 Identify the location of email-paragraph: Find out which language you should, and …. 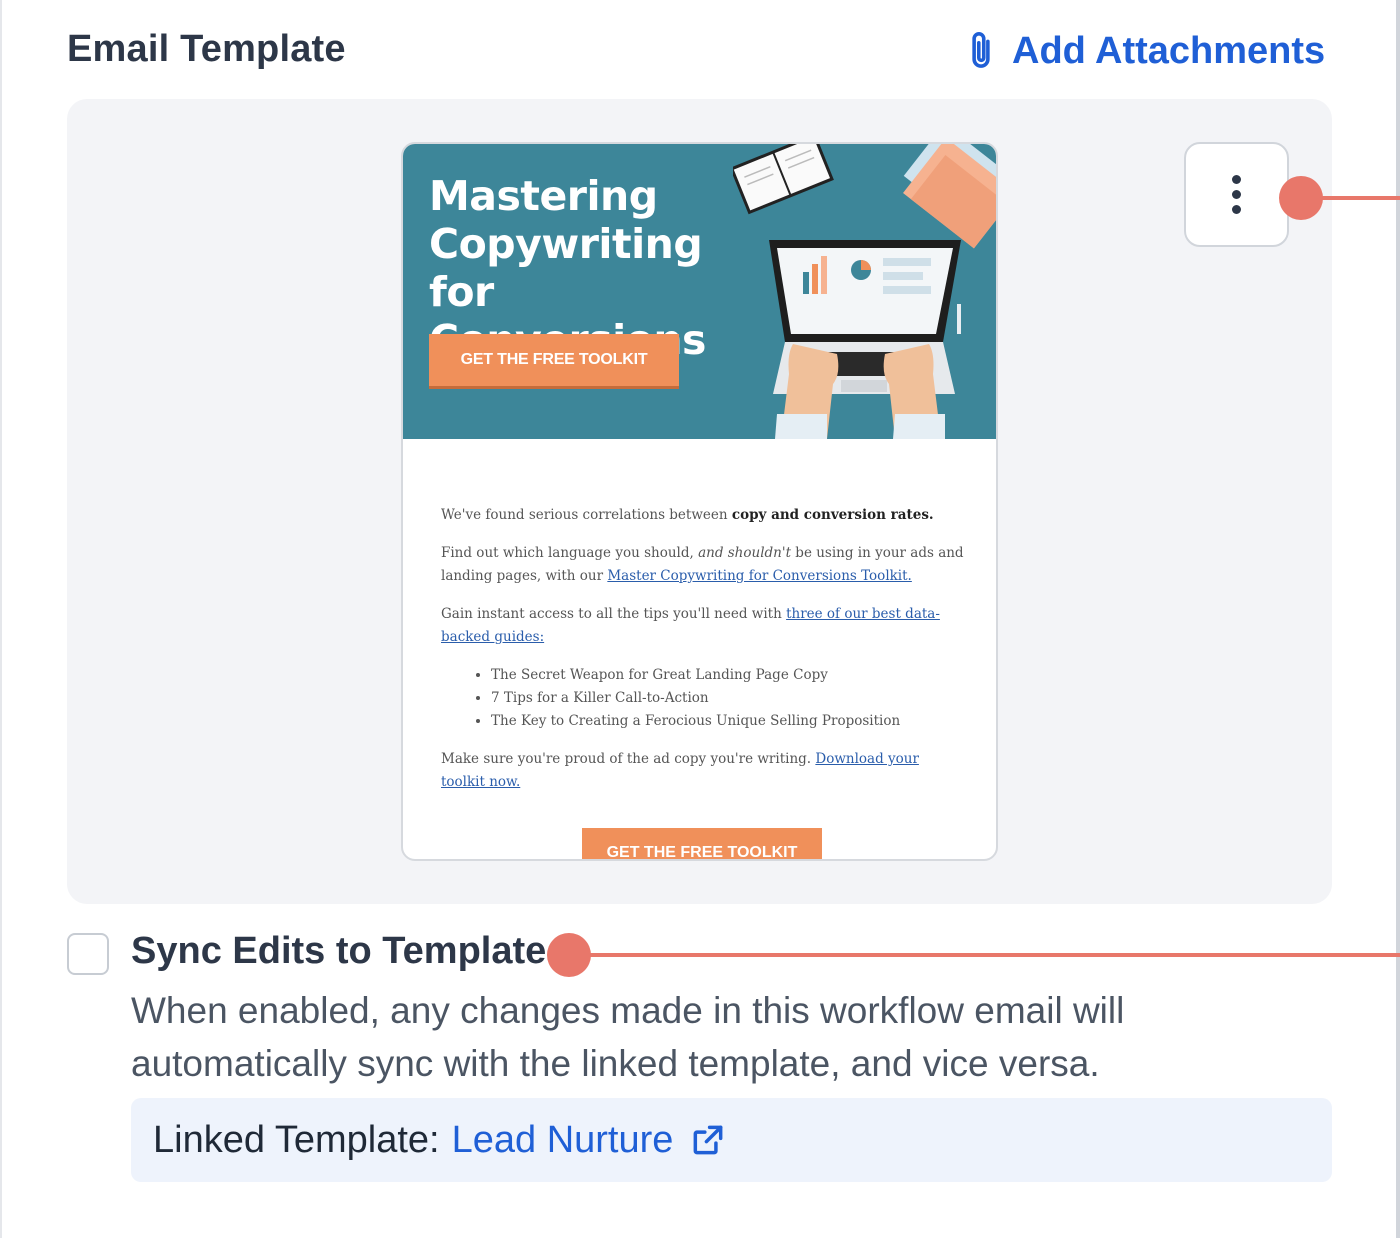
(703, 565).